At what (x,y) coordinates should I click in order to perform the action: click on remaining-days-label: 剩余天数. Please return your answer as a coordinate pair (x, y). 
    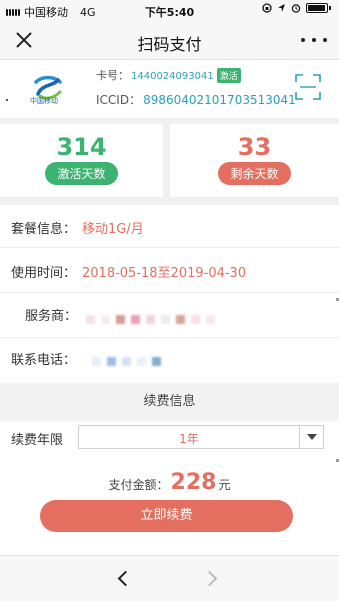
    Looking at the image, I should click on (254, 173).